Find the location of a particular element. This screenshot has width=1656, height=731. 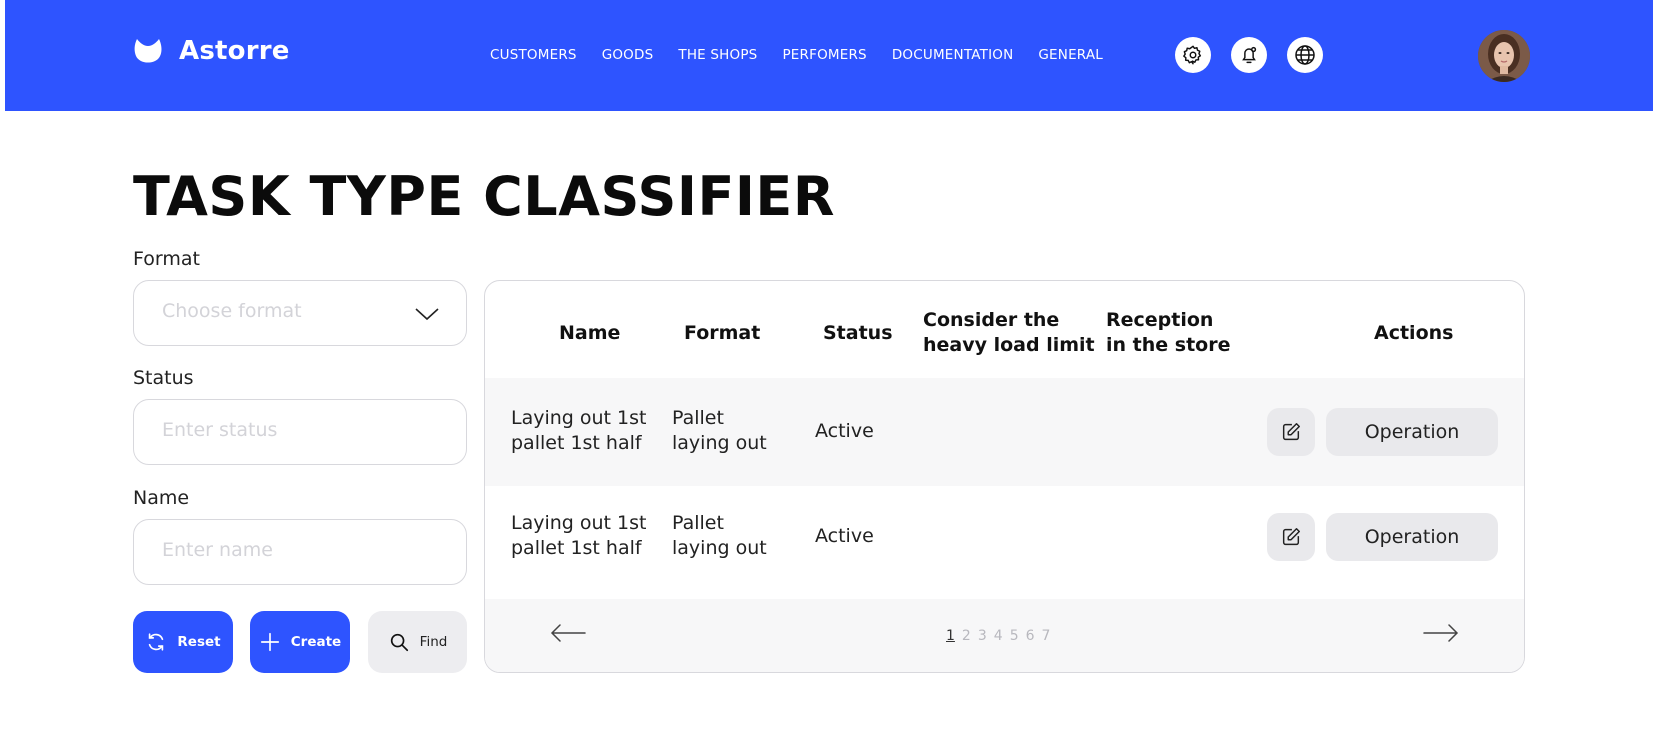

find-button-label: Find is located at coordinates (433, 642).